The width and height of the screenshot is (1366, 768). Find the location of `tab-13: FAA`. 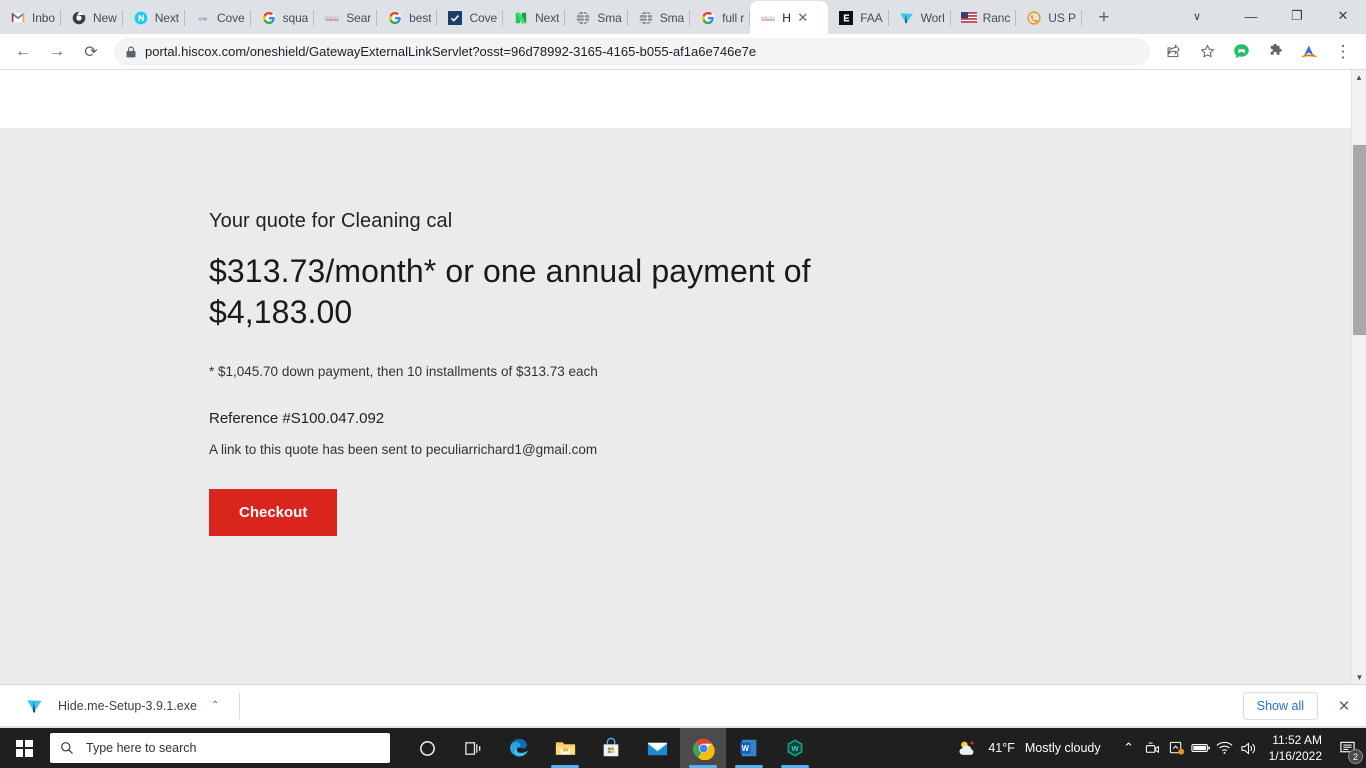

tab-13: FAA is located at coordinates (858, 17).